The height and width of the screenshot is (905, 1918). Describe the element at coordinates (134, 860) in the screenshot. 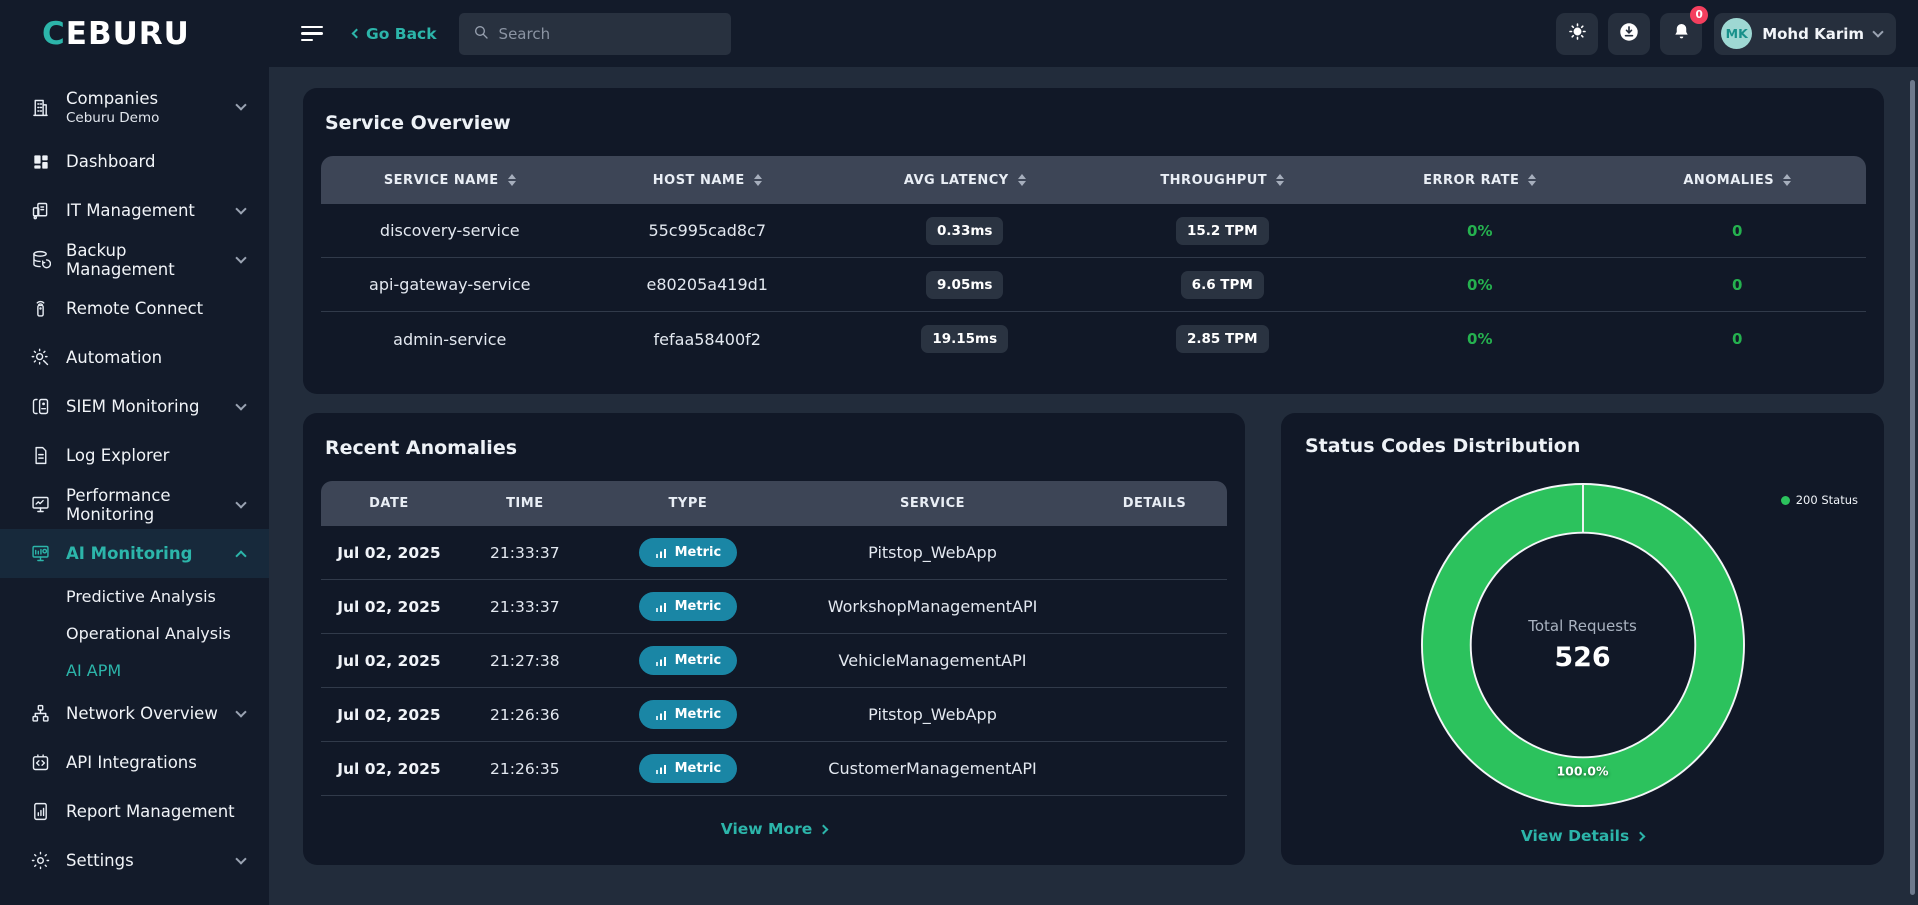

I see `sidebar-item-settings: Settings` at that location.